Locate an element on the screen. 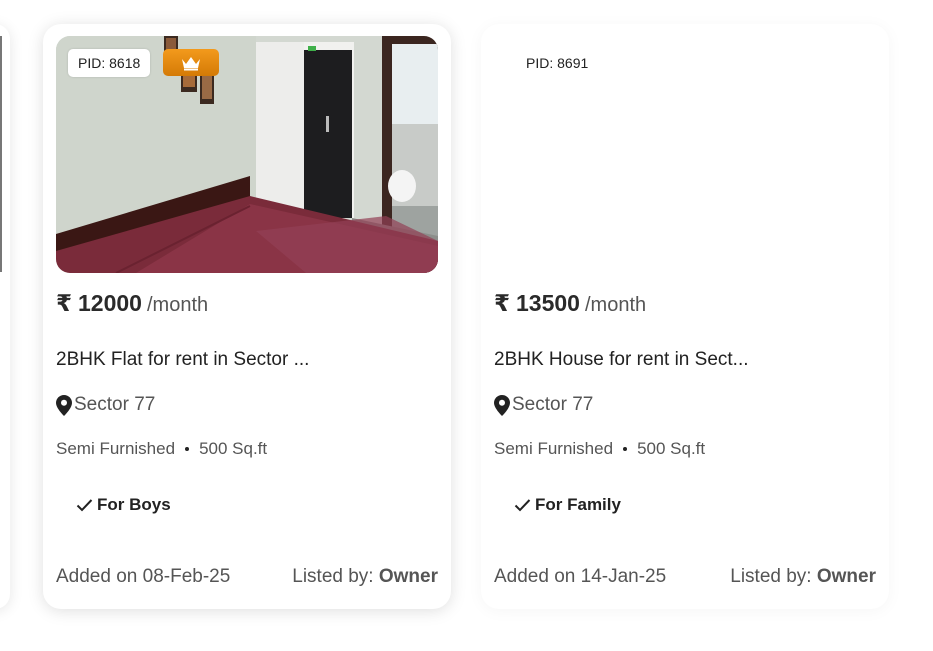  rent-price: ₹12000/month is located at coordinates (132, 303).